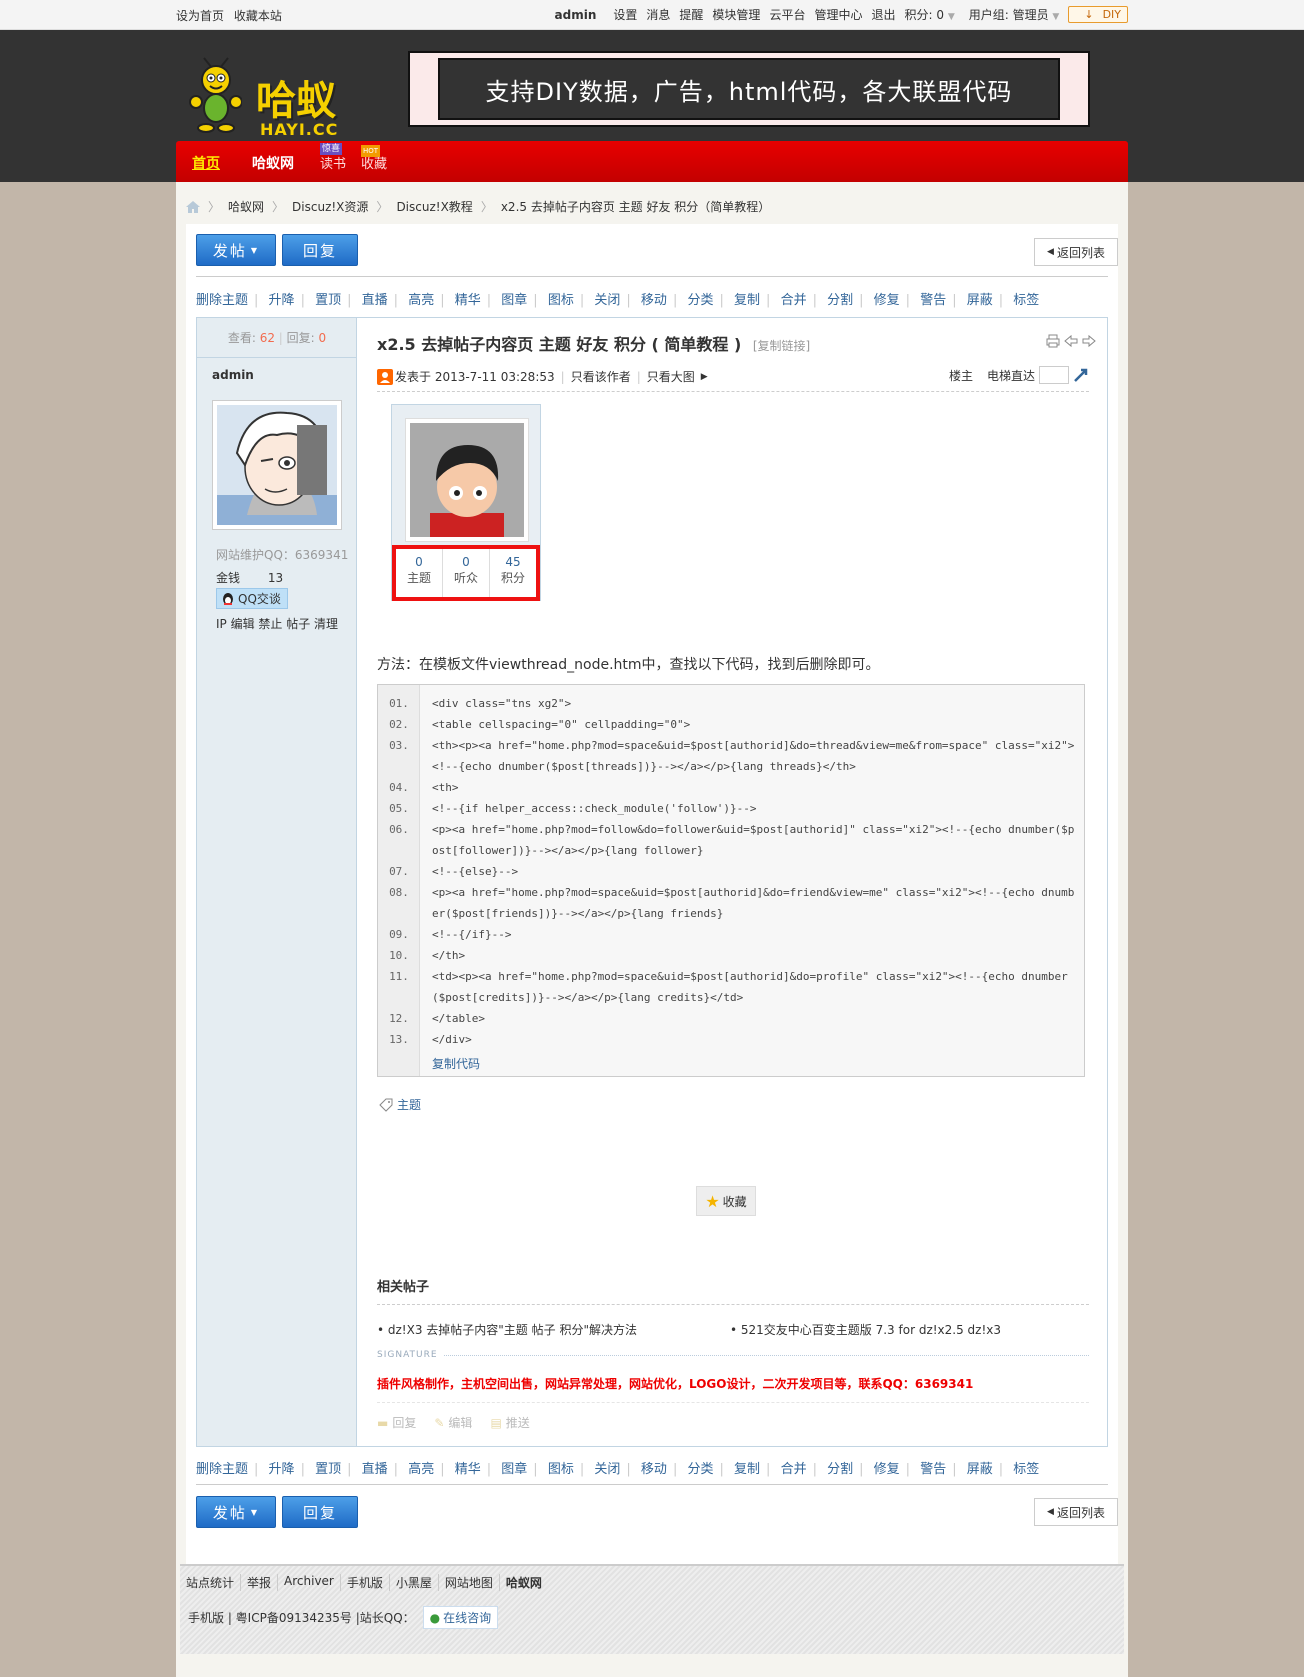 The width and height of the screenshot is (1304, 1677). What do you see at coordinates (273, 163) in the screenshot?
I see `nav-item-hayi: 哈蚁网` at bounding box center [273, 163].